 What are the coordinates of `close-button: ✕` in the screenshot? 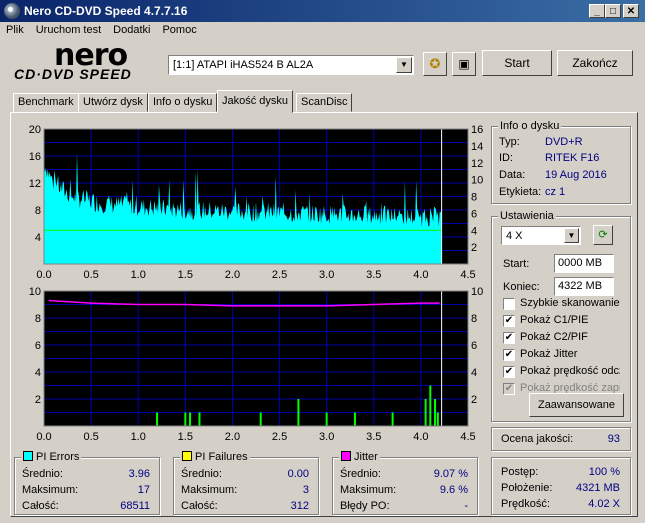 It's located at (631, 11).